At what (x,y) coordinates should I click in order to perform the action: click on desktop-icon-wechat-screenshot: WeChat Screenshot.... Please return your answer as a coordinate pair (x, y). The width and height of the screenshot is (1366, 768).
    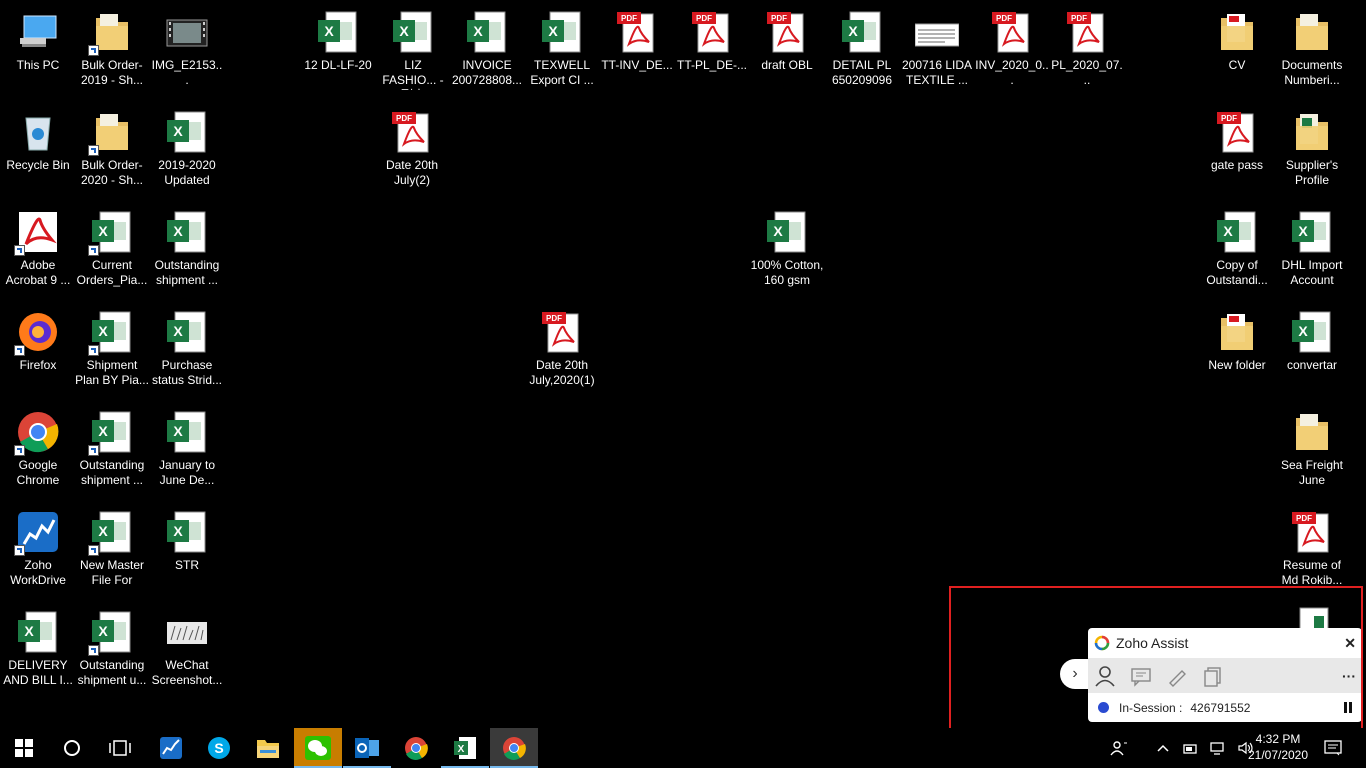
    Looking at the image, I should click on (187, 652).